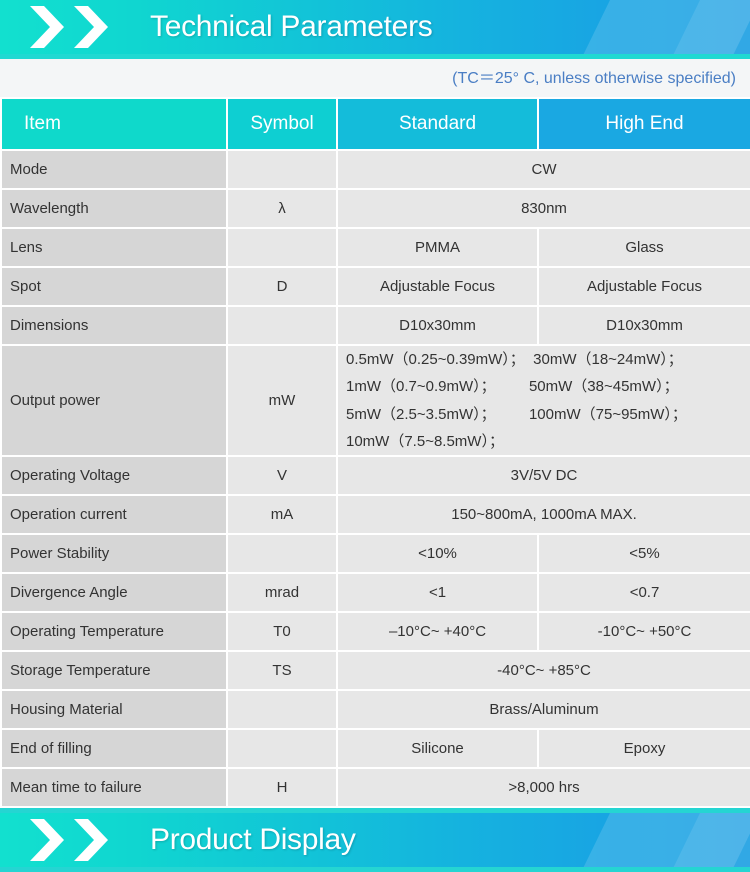 Image resolution: width=750 pixels, height=872 pixels. I want to click on row-standard-value: Adjustable Focus, so click(437, 286).